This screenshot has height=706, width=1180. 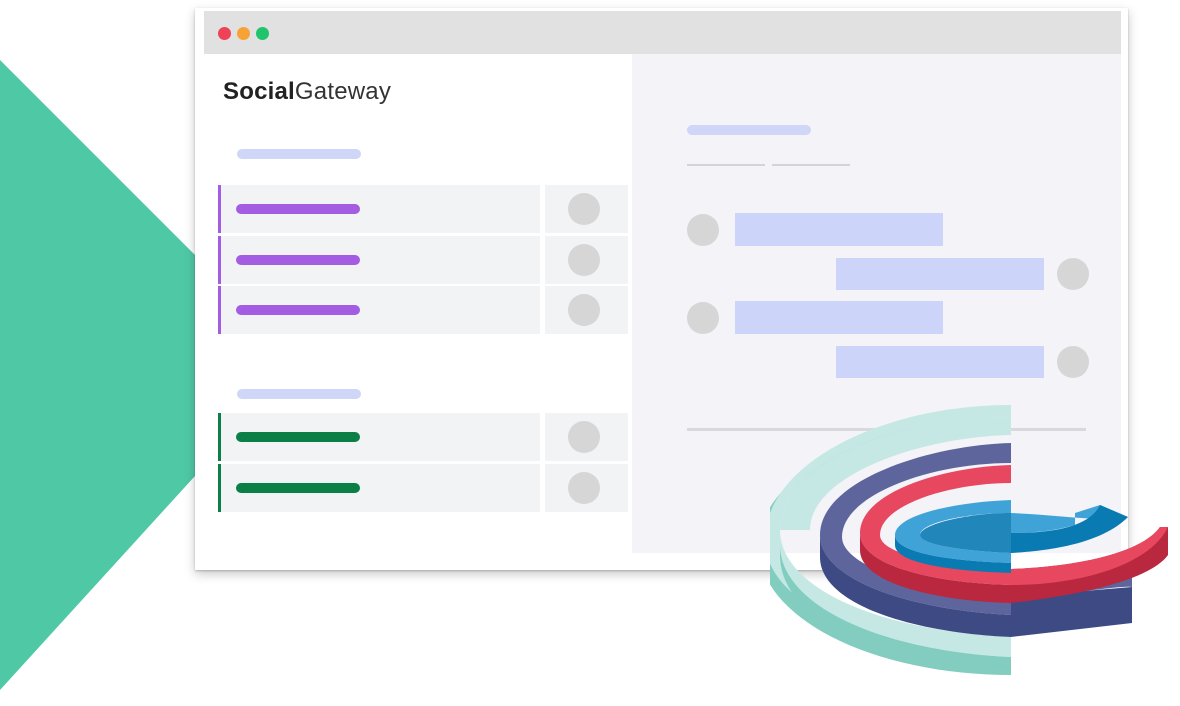 What do you see at coordinates (662, 32) in the screenshot?
I see `window-titlebar` at bounding box center [662, 32].